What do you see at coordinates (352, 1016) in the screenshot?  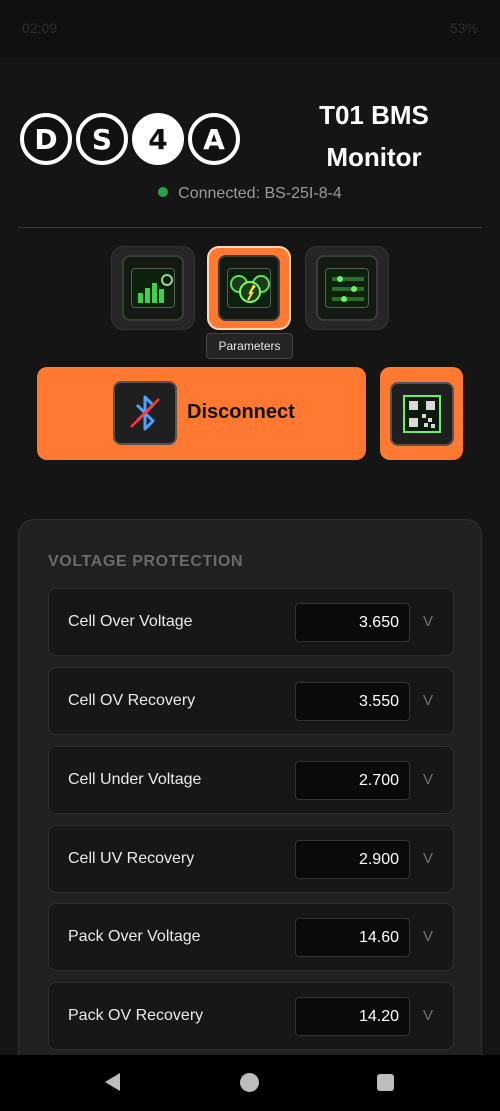 I see `pack-ov-recovery-input` at bounding box center [352, 1016].